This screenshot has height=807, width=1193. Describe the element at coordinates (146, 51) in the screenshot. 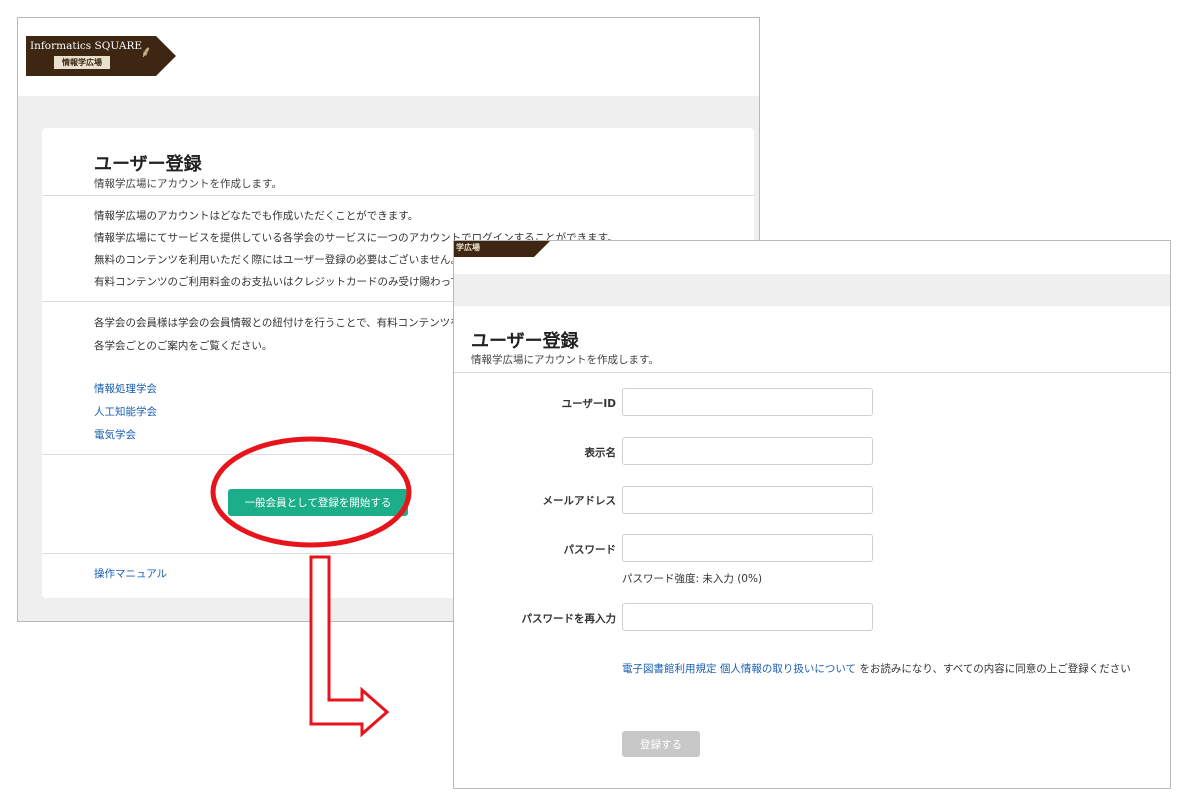

I see `tree-icon: ⸙` at that location.